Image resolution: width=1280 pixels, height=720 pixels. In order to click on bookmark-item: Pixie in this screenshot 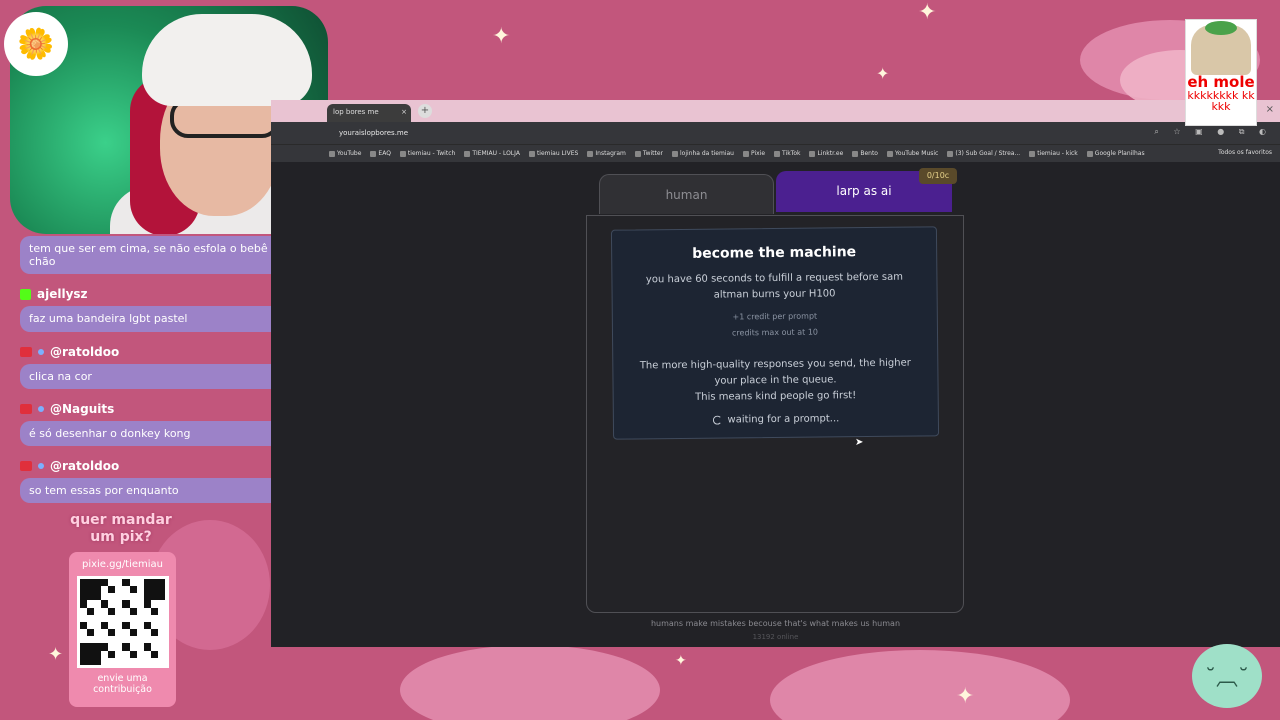, I will do `click(753, 153)`.